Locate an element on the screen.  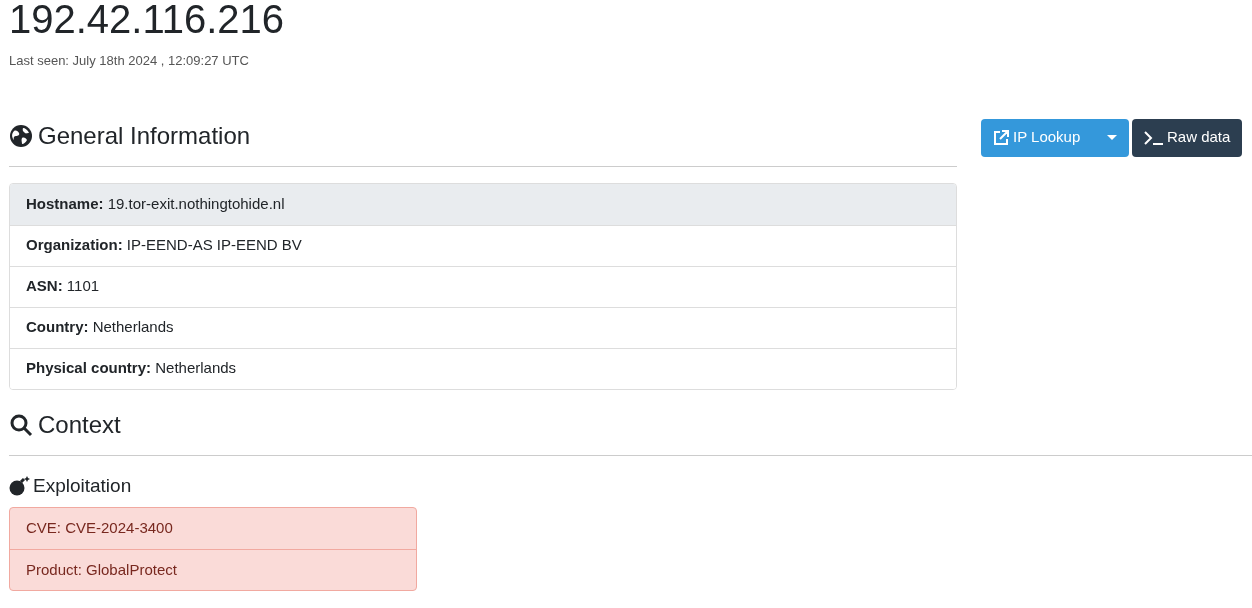
bomb-icon is located at coordinates (19, 485).